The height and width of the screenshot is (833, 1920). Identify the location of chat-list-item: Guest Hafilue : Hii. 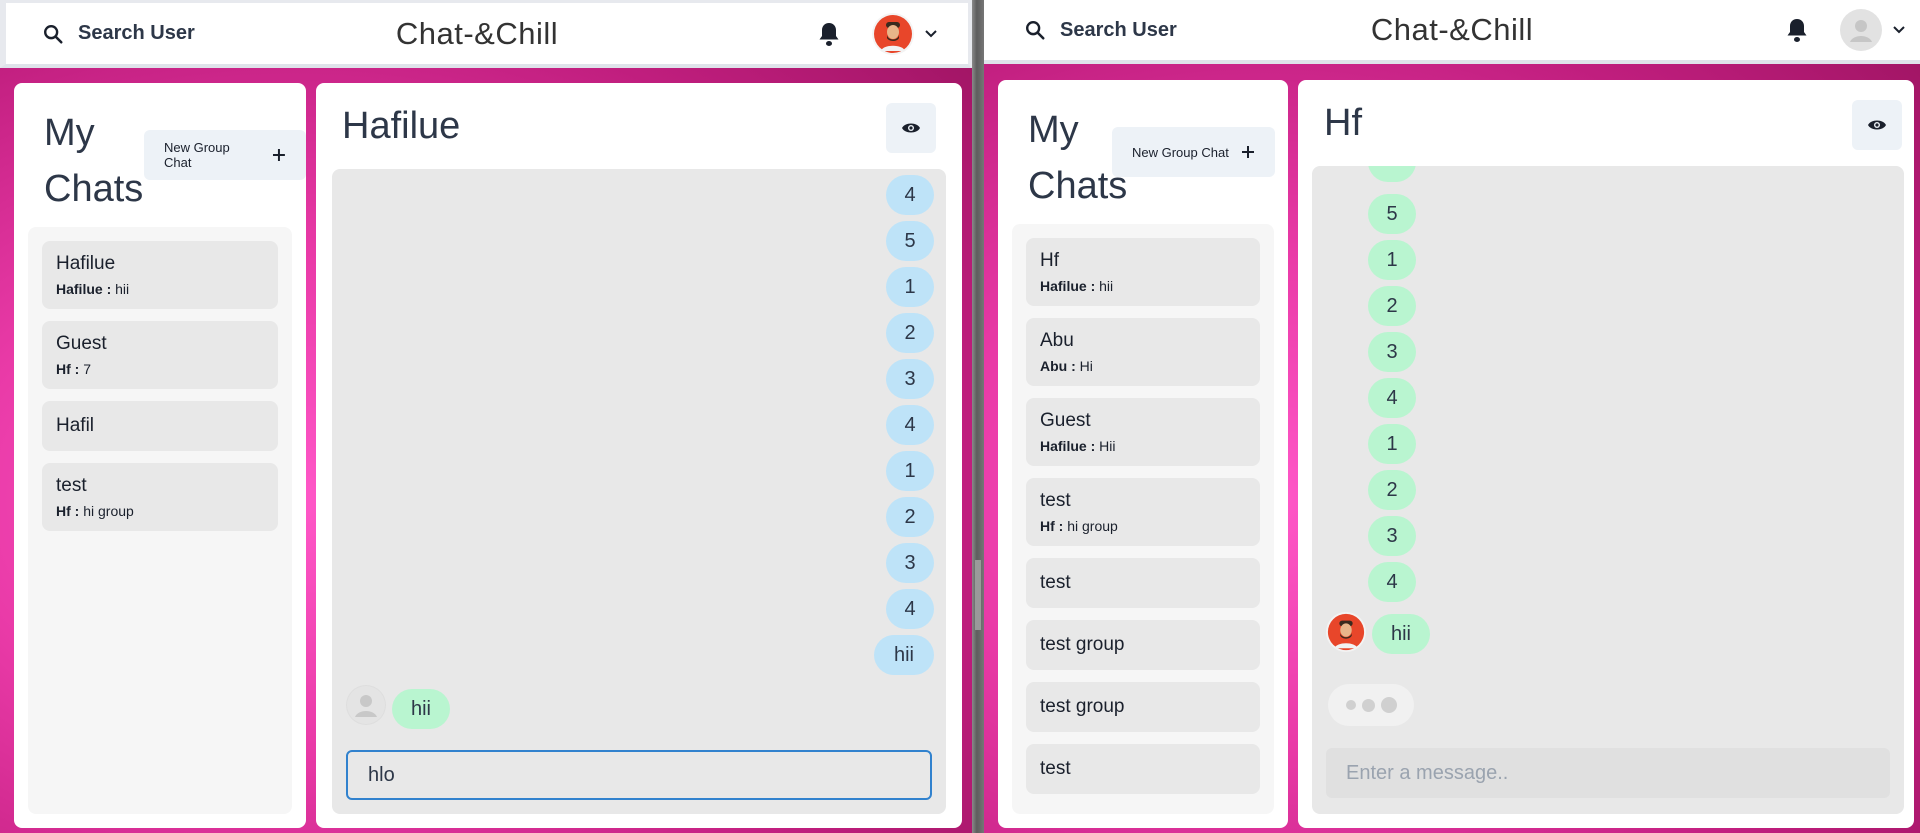
(1143, 432).